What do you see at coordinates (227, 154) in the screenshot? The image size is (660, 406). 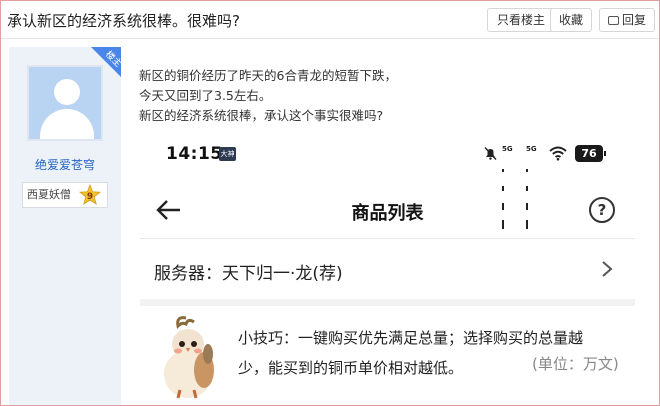 I see `hd-badge: 大神` at bounding box center [227, 154].